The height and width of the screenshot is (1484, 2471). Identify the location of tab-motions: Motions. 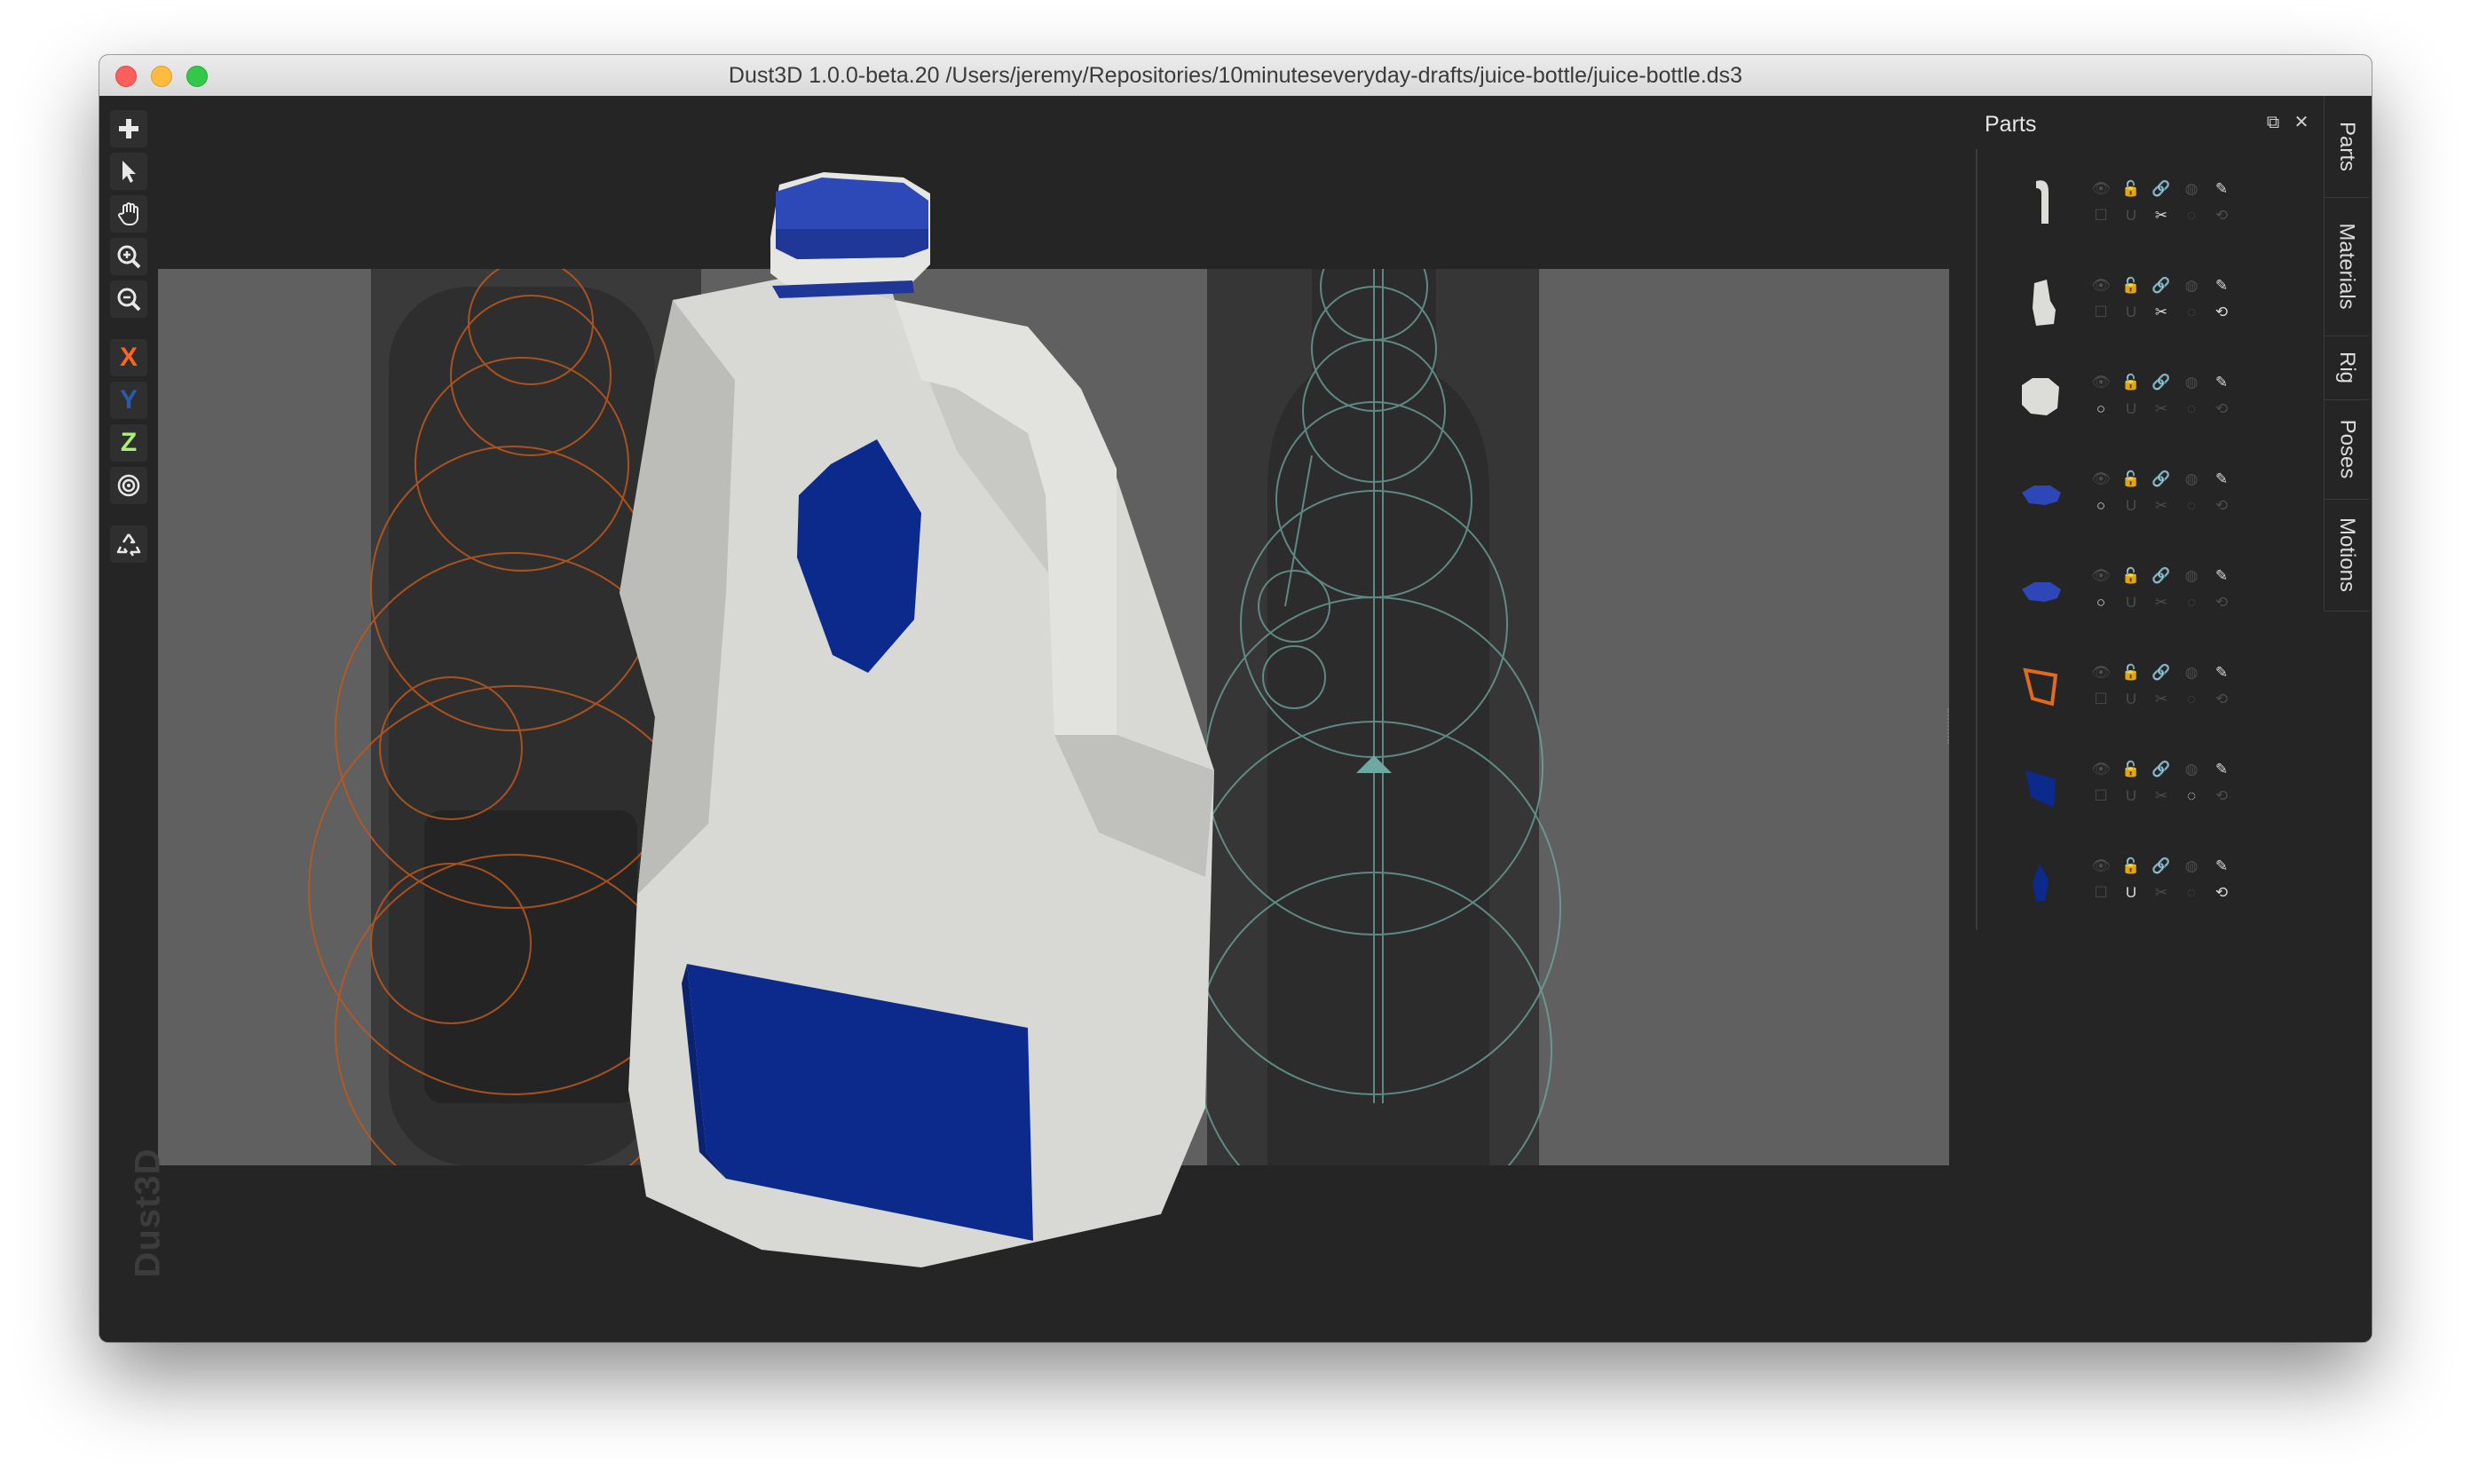
(2346, 556).